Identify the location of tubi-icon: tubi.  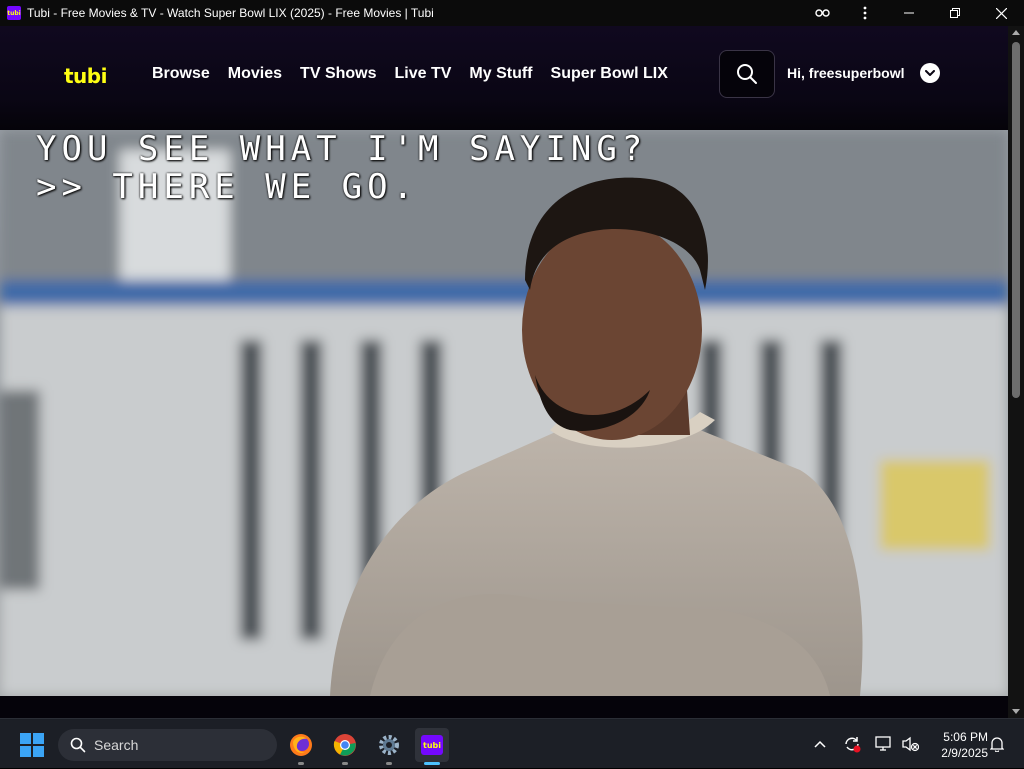
(432, 745).